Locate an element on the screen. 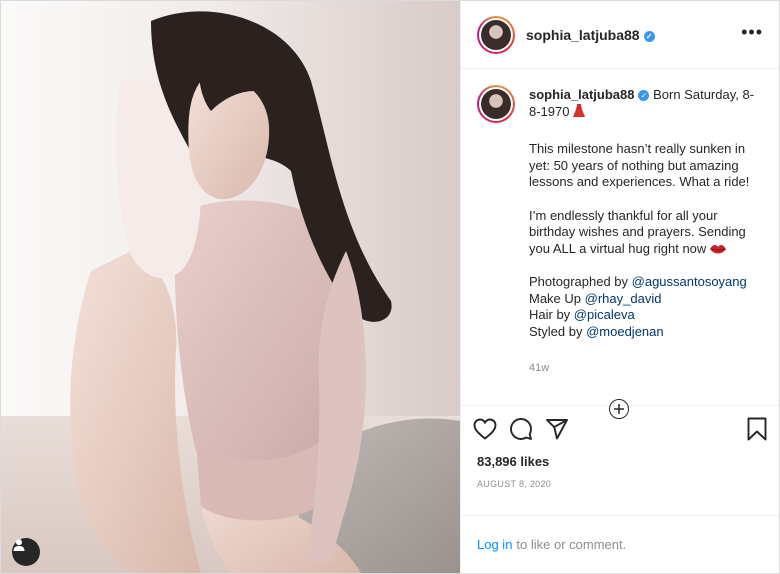  credit-line: Hair by @picaleva is located at coordinates (582, 314).